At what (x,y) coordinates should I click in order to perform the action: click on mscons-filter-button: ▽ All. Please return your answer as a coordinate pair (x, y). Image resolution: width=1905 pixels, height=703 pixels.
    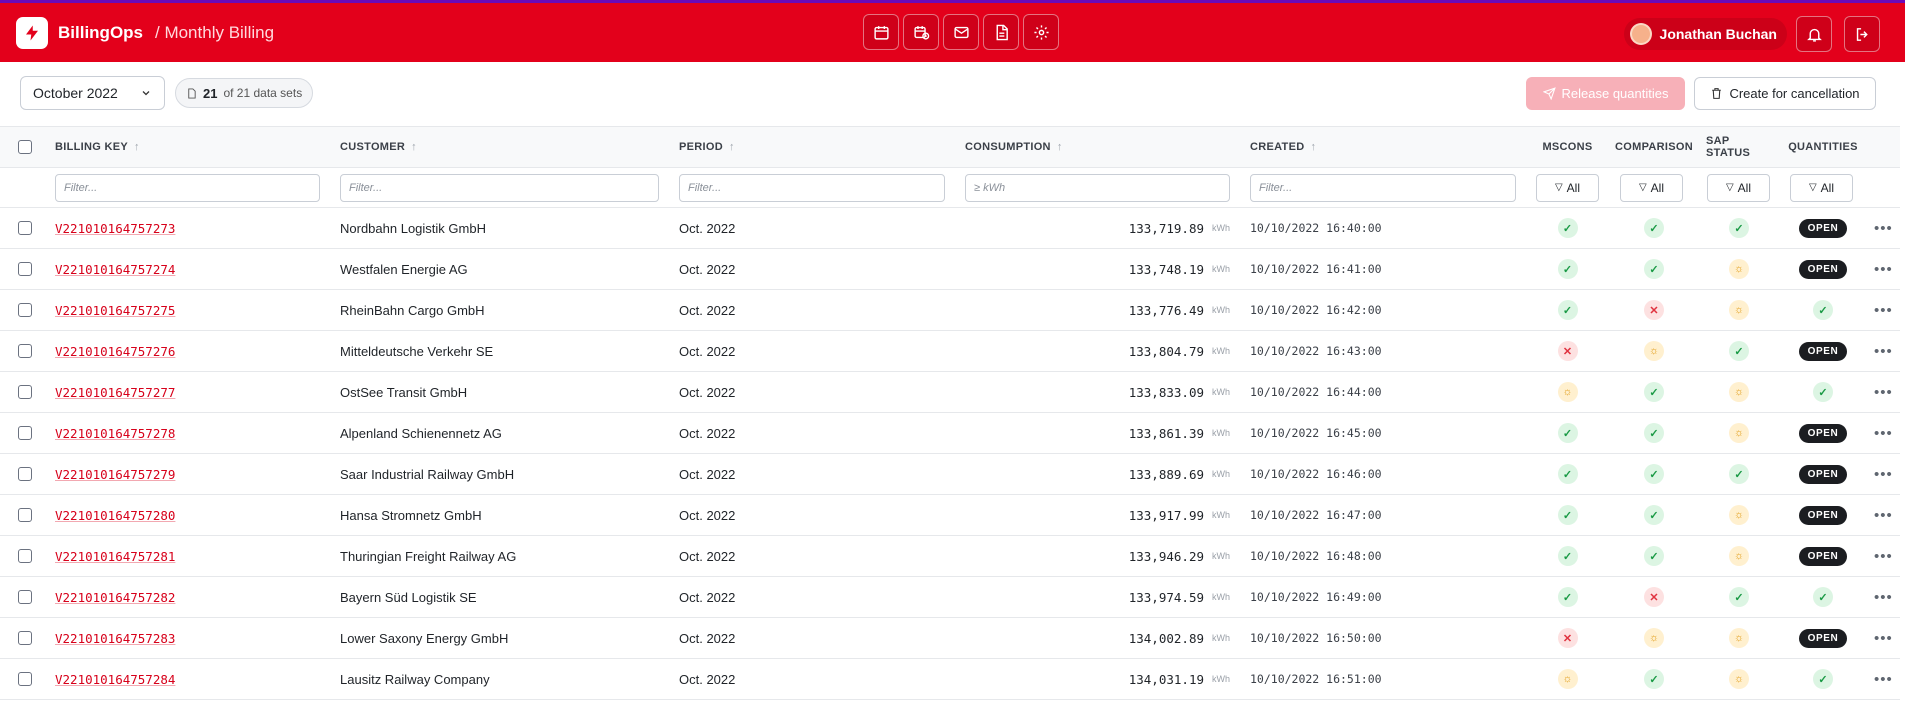
    Looking at the image, I should click on (1567, 187).